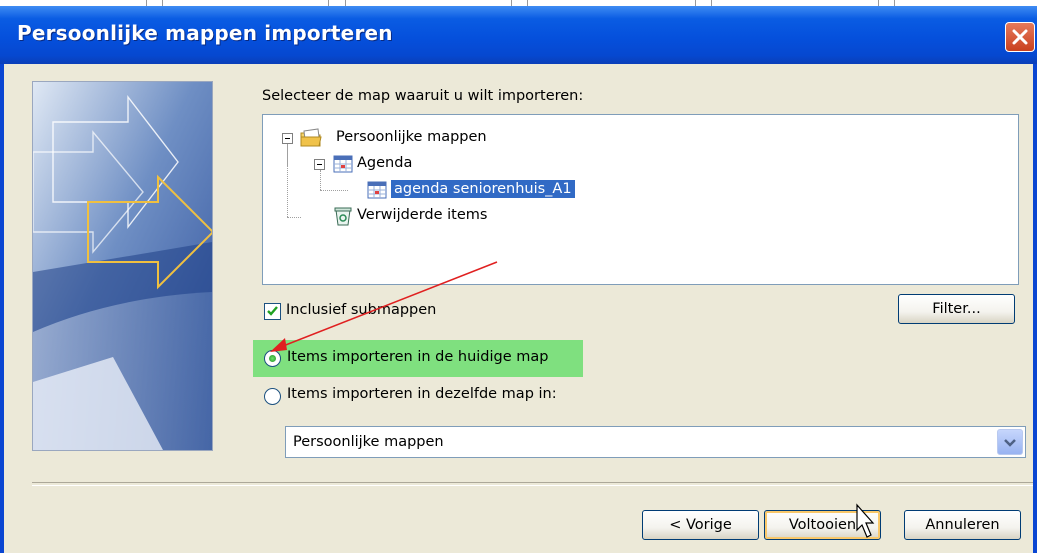 The height and width of the screenshot is (553, 1037). Describe the element at coordinates (122, 266) in the screenshot. I see `wizard-banner-image` at that location.